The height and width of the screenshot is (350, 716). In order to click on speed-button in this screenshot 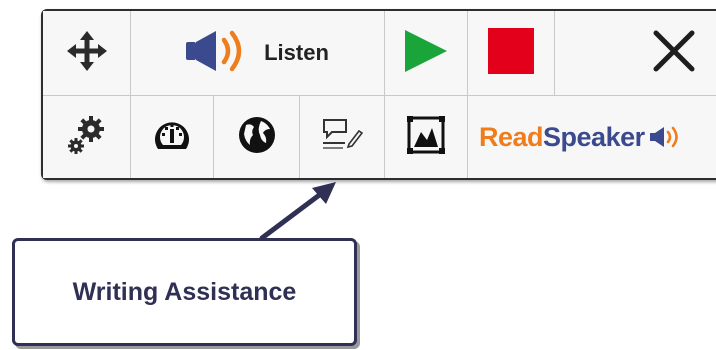, I will do `click(172, 137)`.